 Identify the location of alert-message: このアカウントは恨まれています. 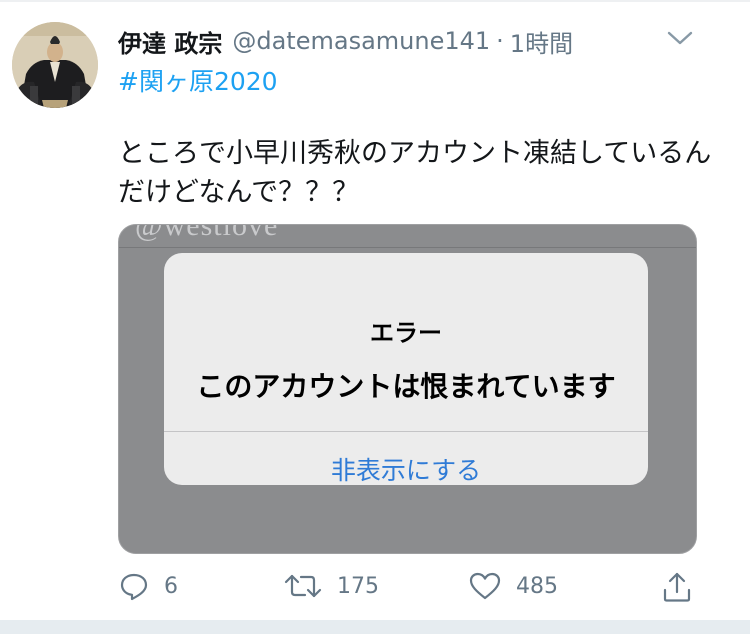
(406, 386).